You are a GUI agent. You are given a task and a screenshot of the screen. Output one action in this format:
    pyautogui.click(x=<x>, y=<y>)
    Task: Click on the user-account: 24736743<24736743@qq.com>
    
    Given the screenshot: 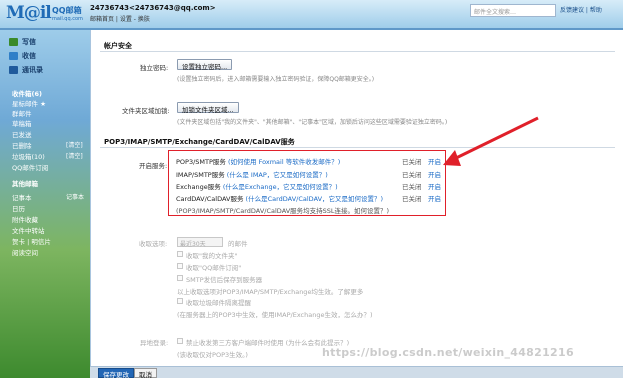 What is the action you would take?
    pyautogui.click(x=153, y=8)
    